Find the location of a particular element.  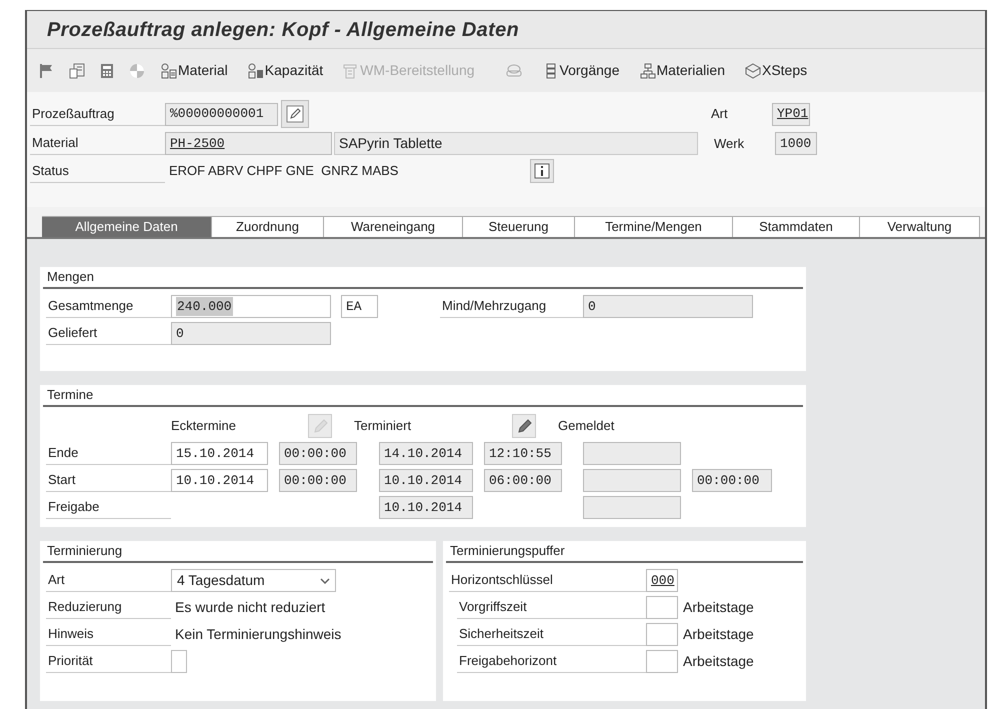

panel-title: Terminierung is located at coordinates (84, 551).